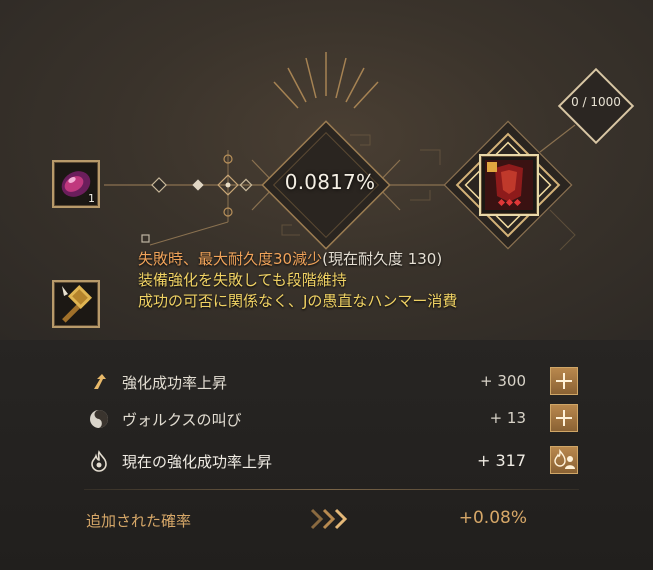 The image size is (653, 570). What do you see at coordinates (596, 102) in the screenshot?
I see `failstack-count: 0 / 1000` at bounding box center [596, 102].